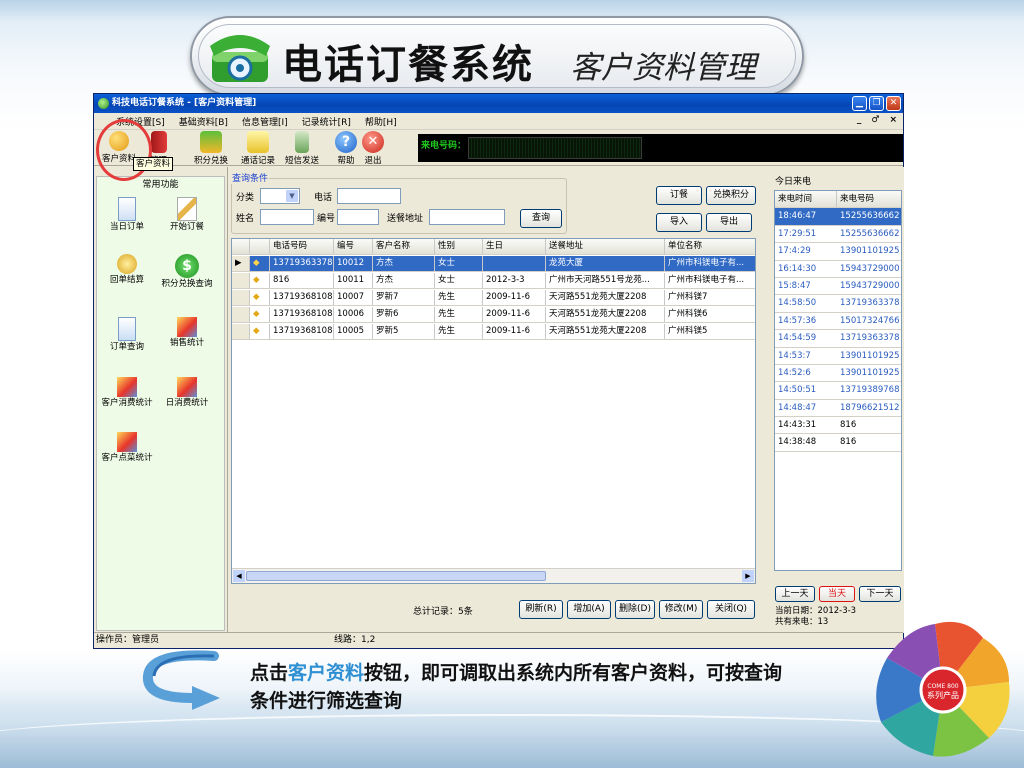  What do you see at coordinates (203, 121) in the screenshot?
I see `menu-basic-data: 基础资料[B]` at bounding box center [203, 121].